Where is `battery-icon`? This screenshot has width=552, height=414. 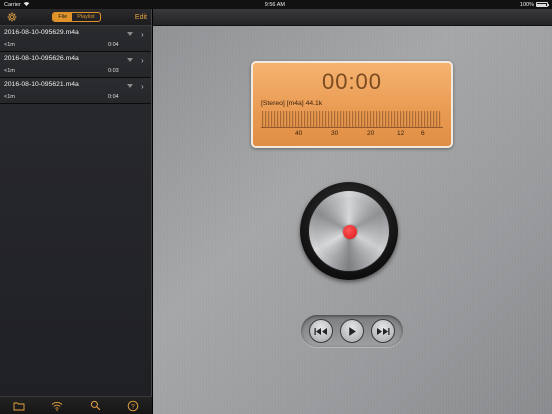
battery-icon is located at coordinates (542, 4).